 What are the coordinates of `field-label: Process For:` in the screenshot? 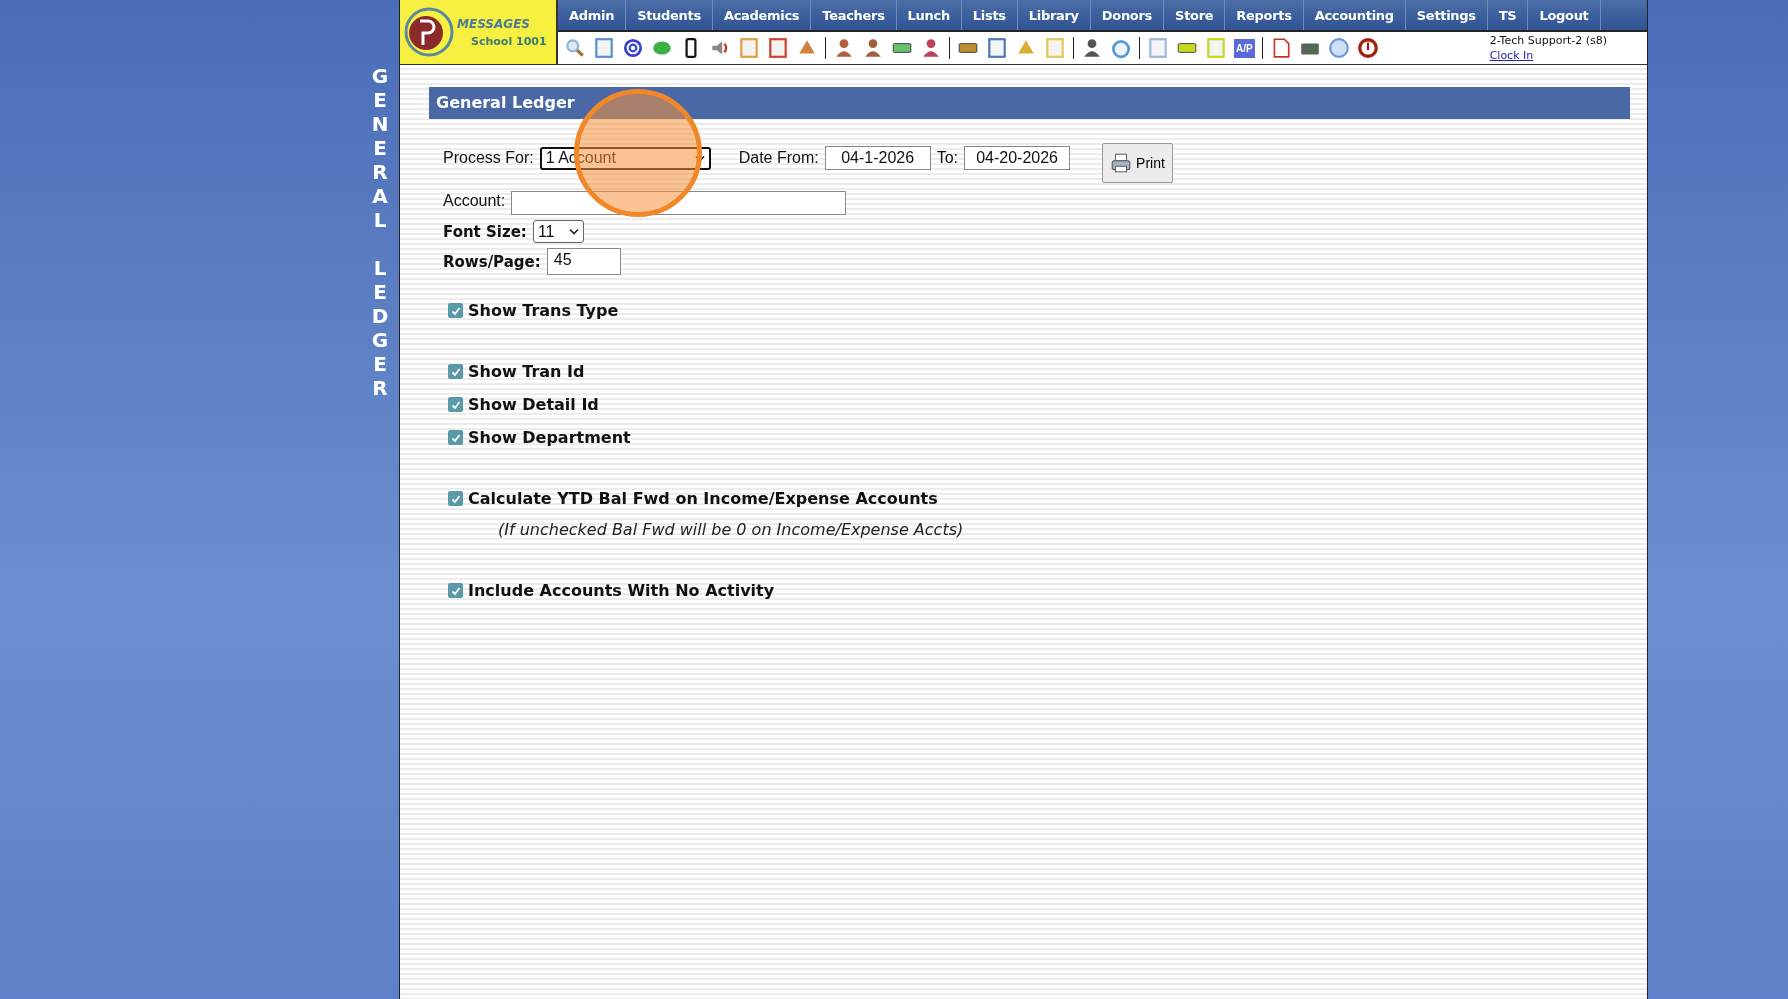 It's located at (488, 158).